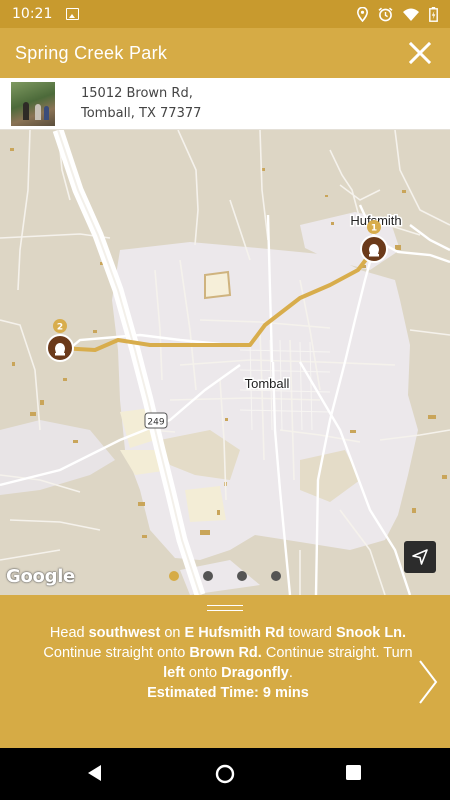  What do you see at coordinates (155, 423) in the screenshot?
I see `highway-shield-label: 249` at bounding box center [155, 423].